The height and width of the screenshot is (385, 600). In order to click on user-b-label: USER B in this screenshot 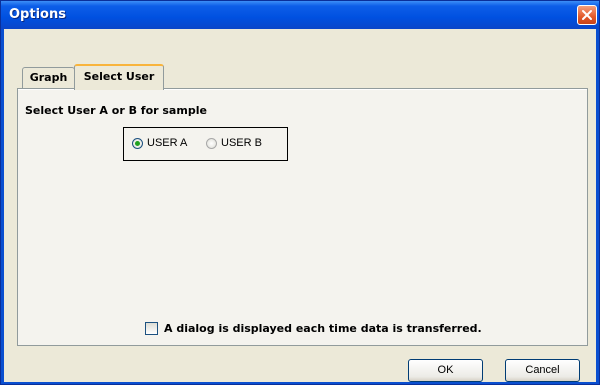, I will do `click(241, 143)`.